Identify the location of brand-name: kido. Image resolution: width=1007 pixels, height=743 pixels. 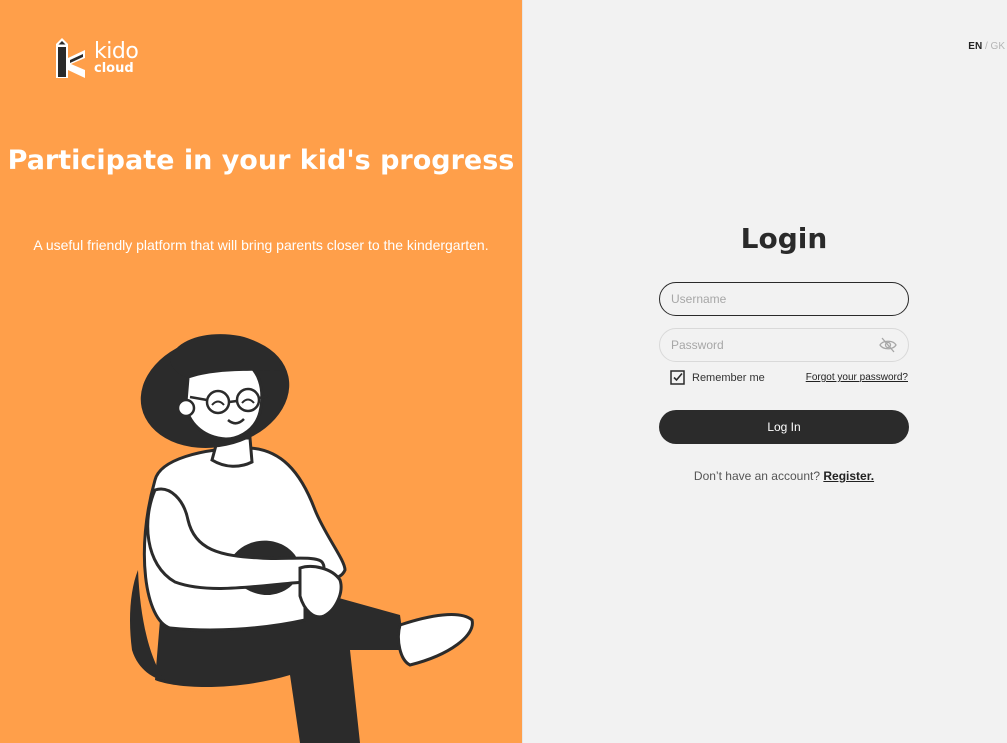
(116, 51).